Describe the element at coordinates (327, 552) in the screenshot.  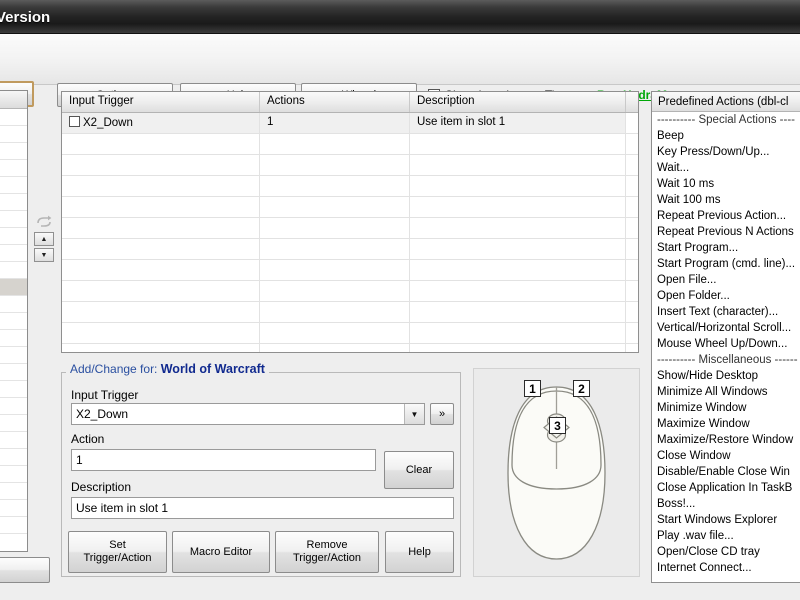
I see `remove-trigger-action-button: Remove Trigger/Action` at that location.